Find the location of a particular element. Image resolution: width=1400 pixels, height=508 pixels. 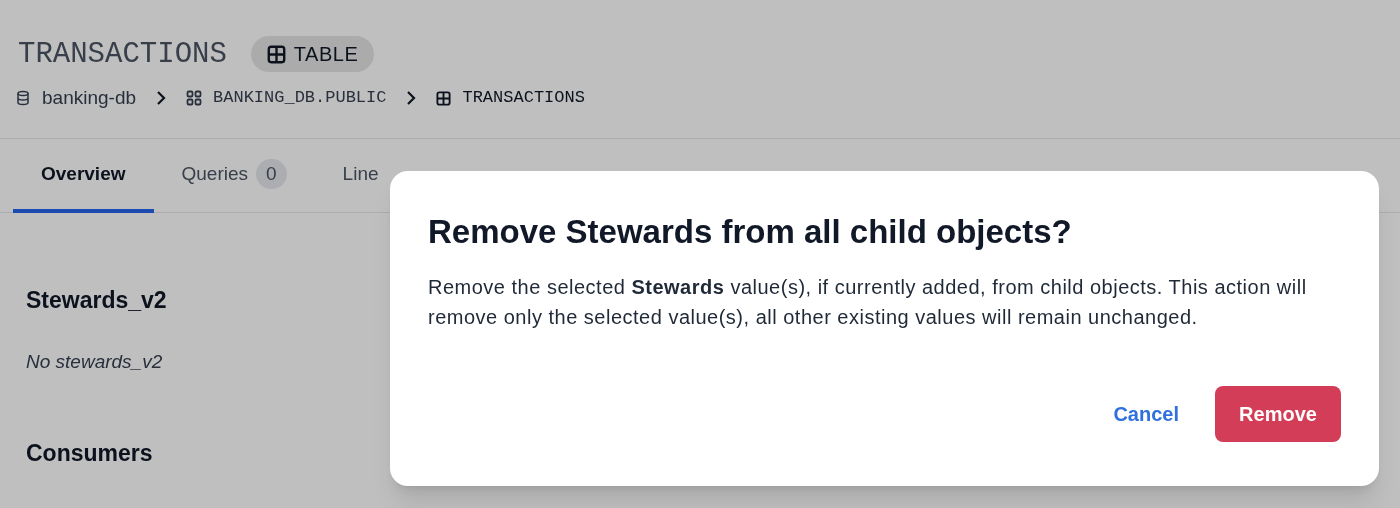

section-heading: Consumers is located at coordinates (89, 453).